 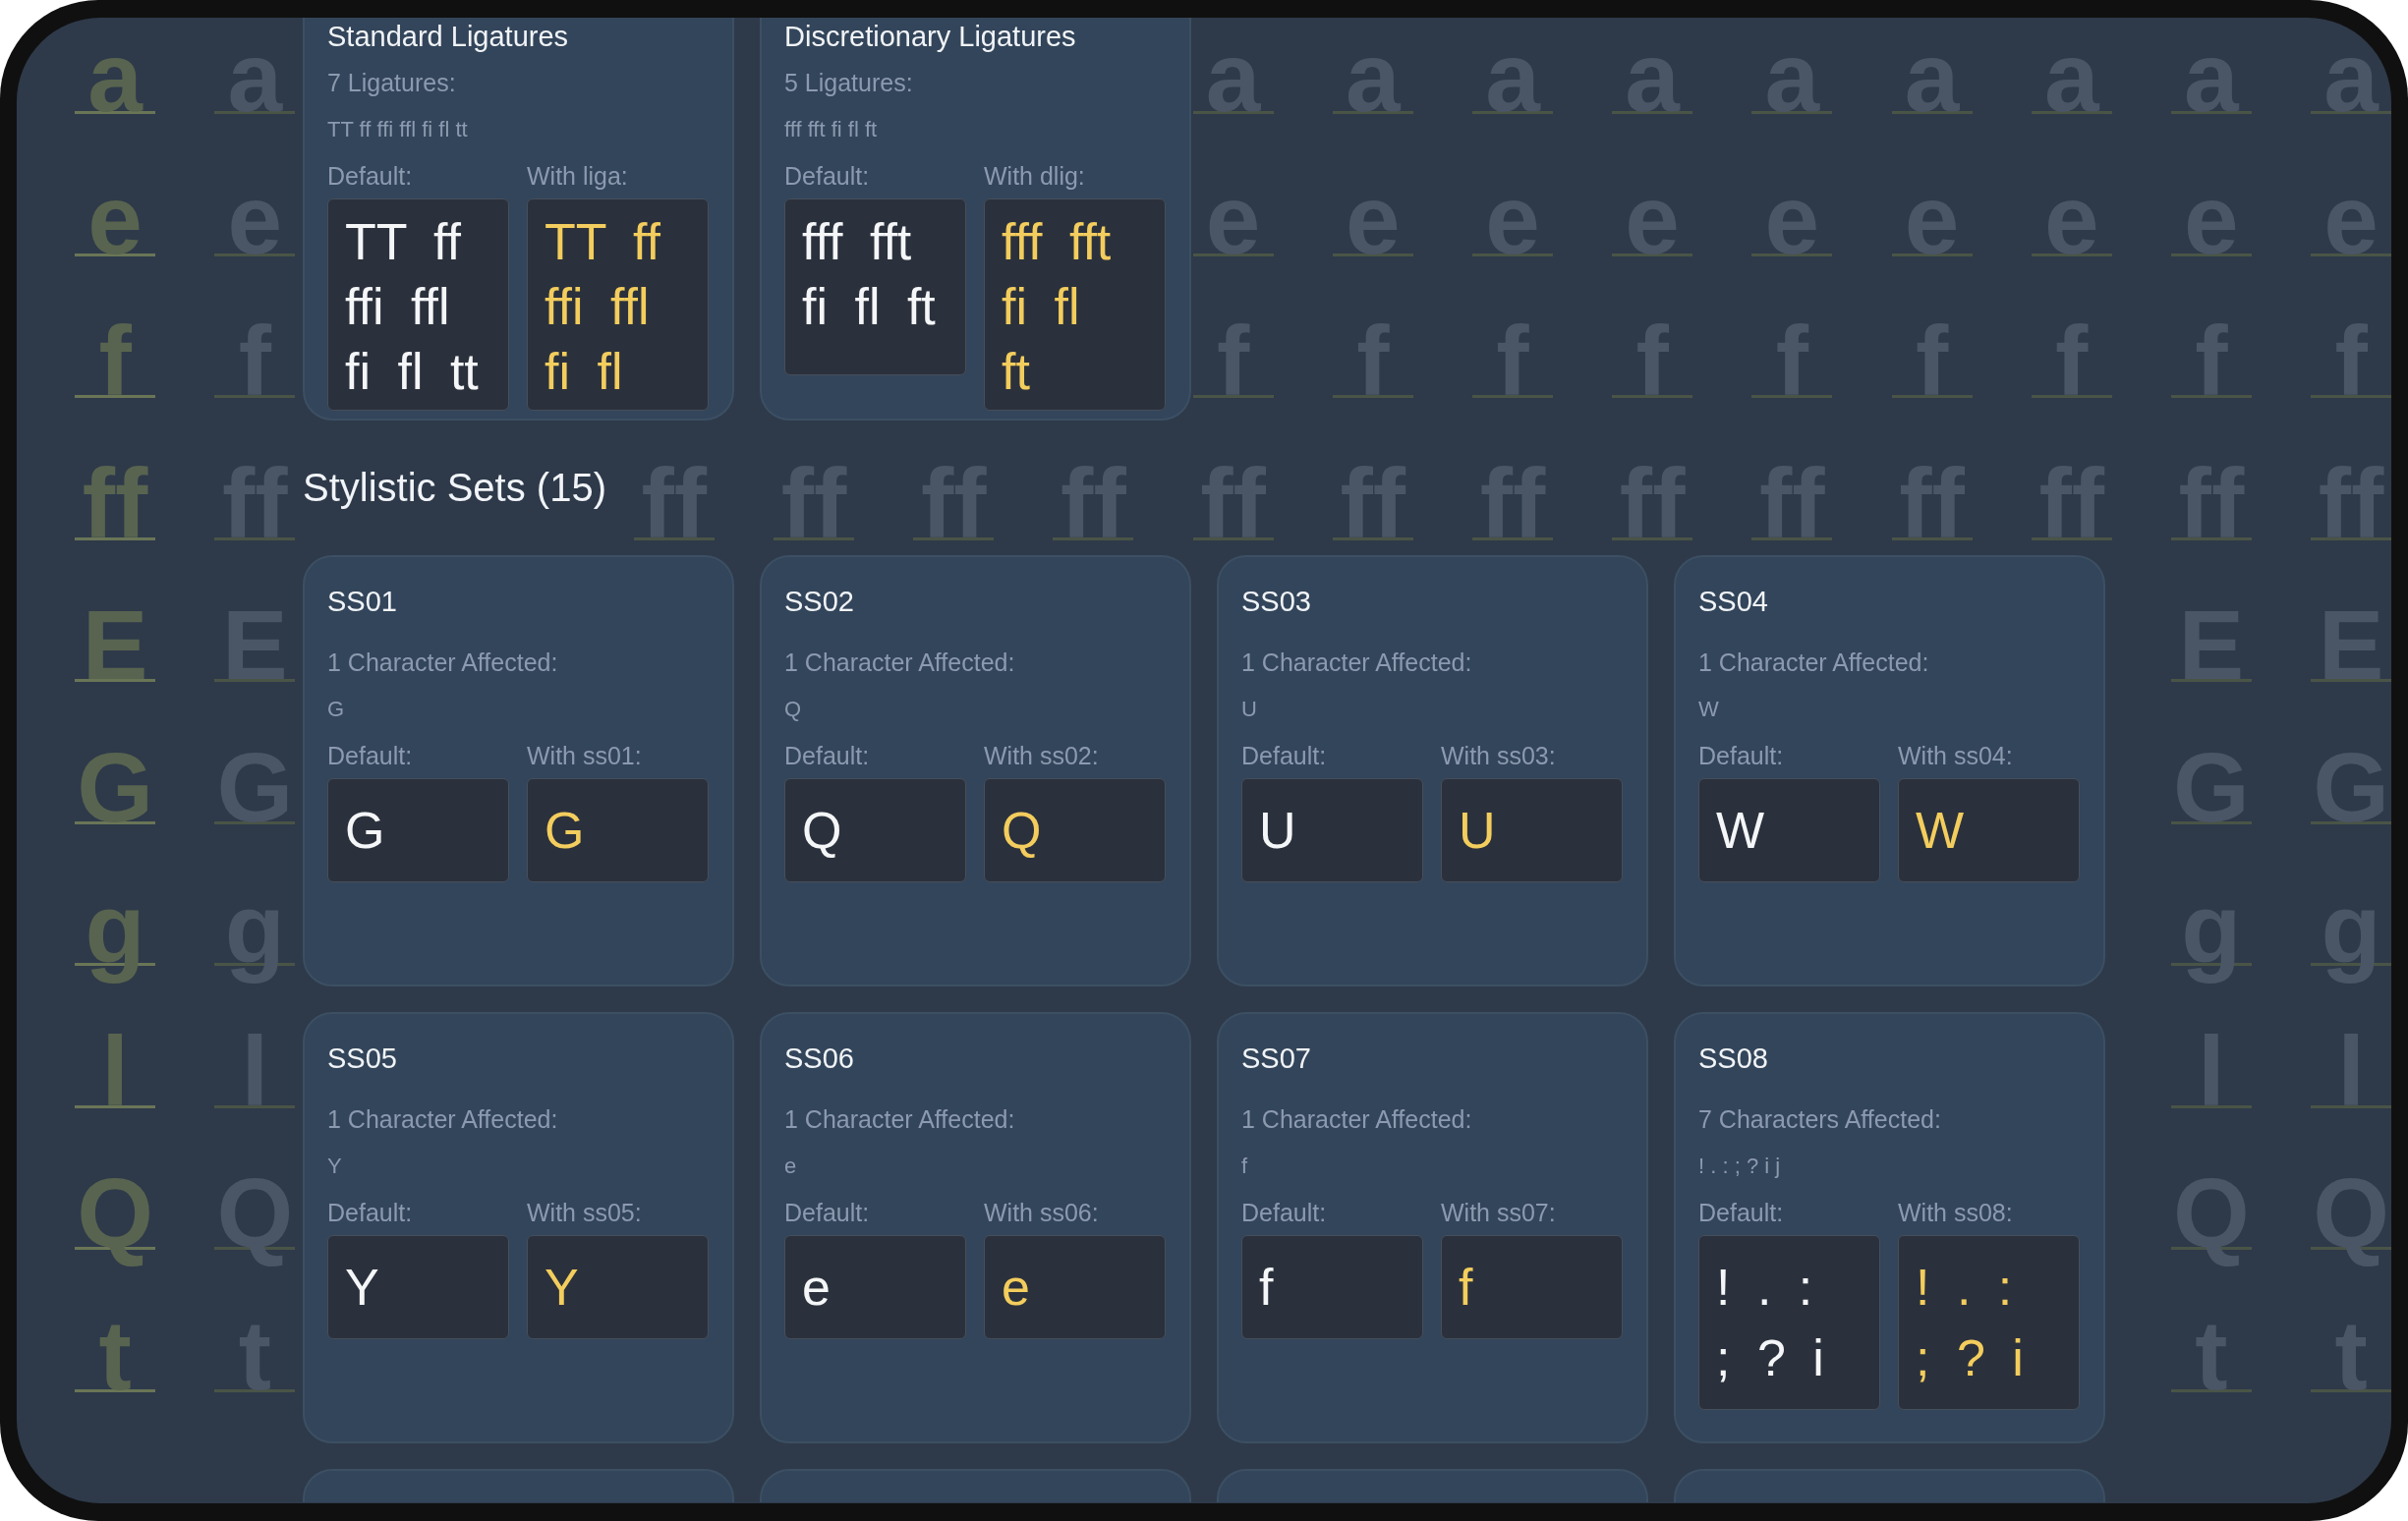 I want to click on glyph-preview: fff fft fi fl ft, so click(x=875, y=286).